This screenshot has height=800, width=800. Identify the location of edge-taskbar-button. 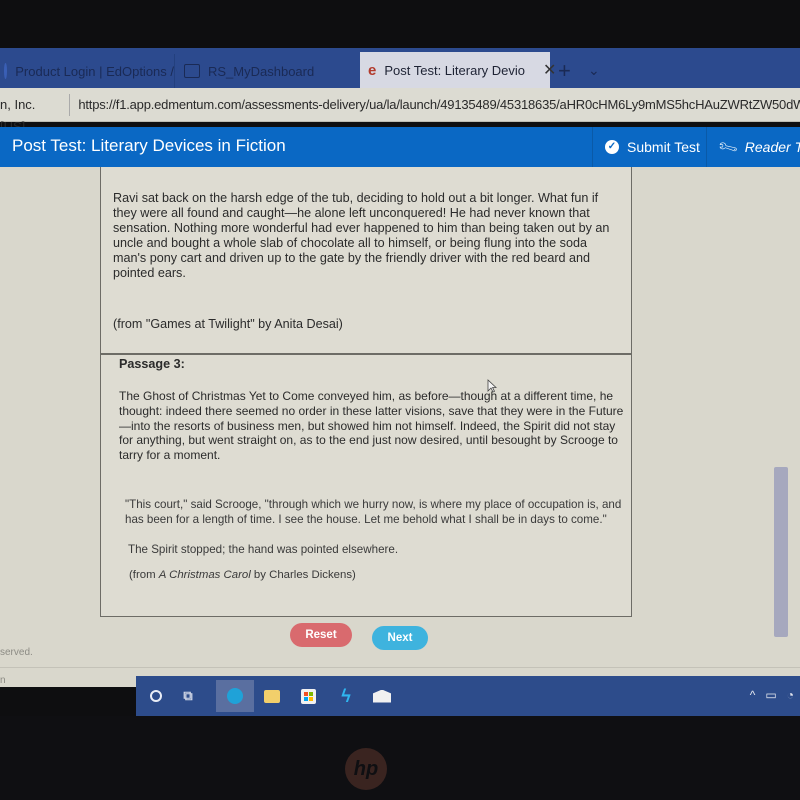
(235, 696).